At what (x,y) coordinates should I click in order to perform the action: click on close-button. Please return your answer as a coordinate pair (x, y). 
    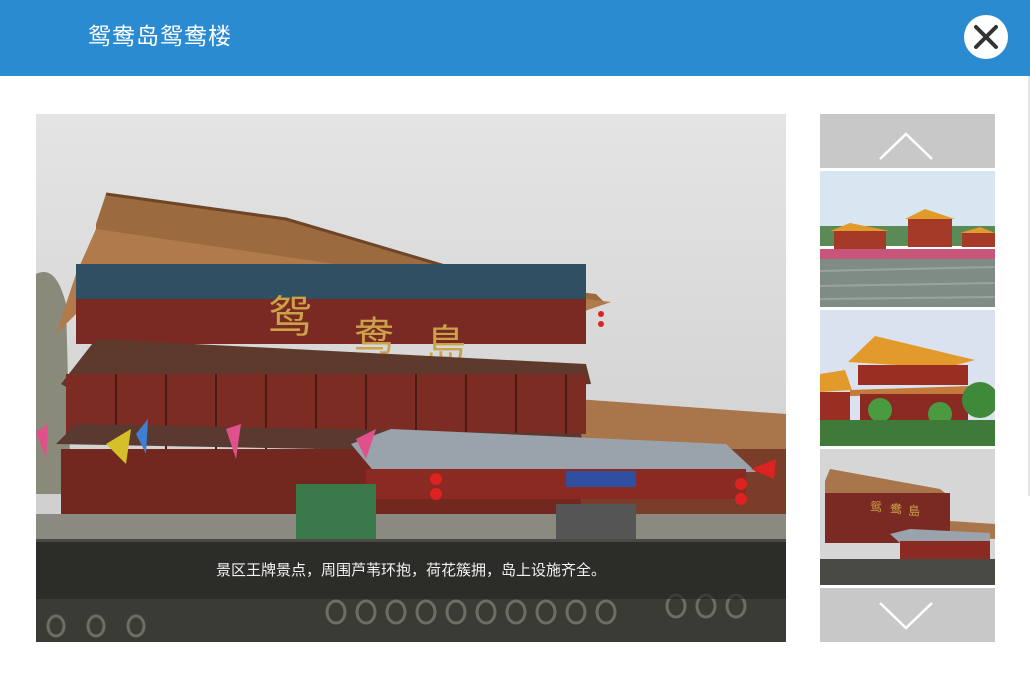
    Looking at the image, I should click on (986, 37).